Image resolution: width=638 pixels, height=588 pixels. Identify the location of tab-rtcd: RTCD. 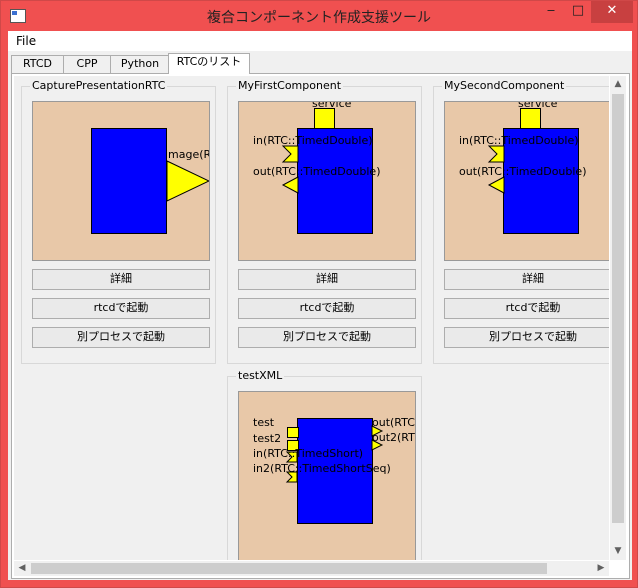
(37, 64).